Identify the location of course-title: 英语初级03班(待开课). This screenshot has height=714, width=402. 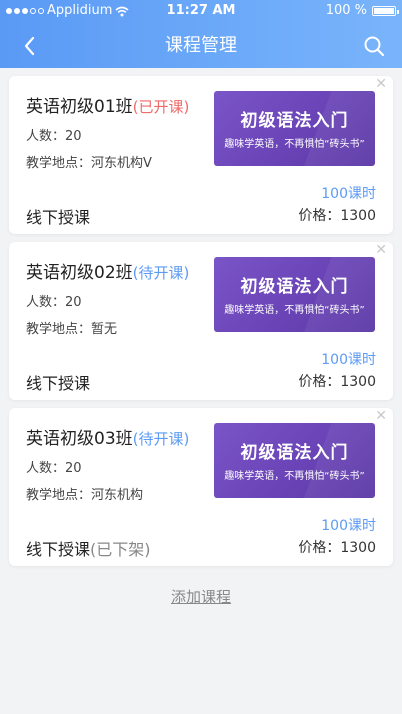
(107, 436).